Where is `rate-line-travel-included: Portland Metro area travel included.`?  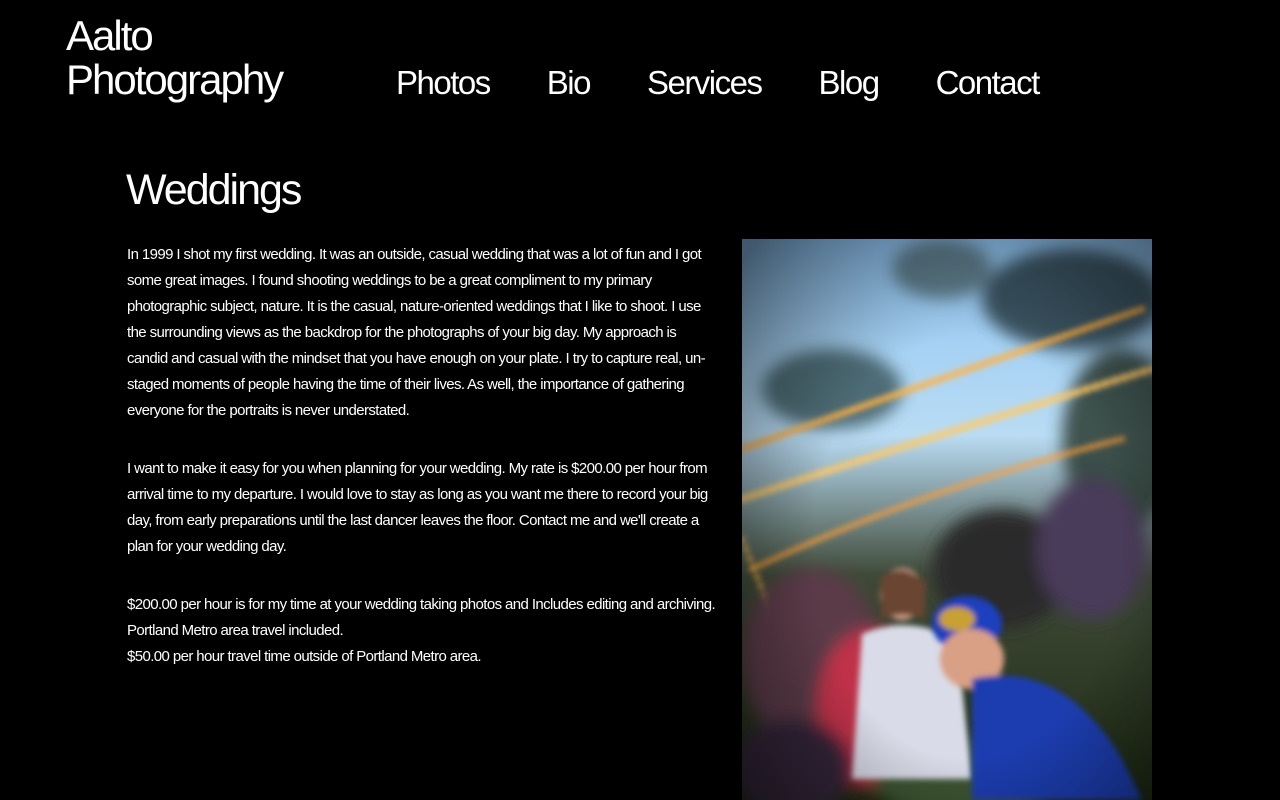 rate-line-travel-included: Portland Metro area travel included. is located at coordinates (235, 630).